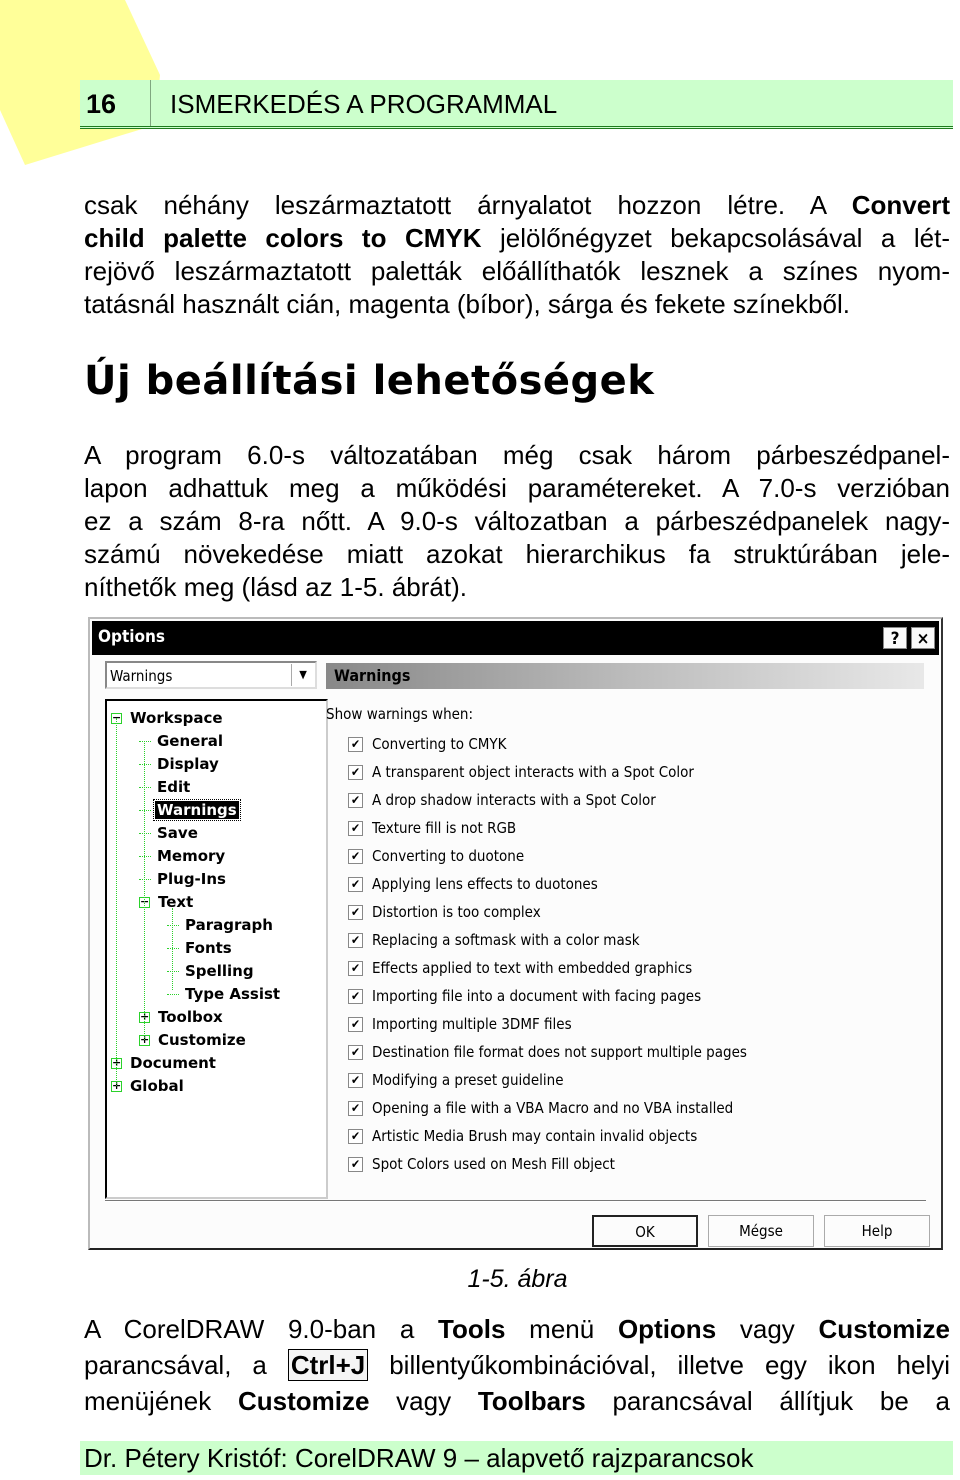 This screenshot has height=1480, width=960. I want to click on close-icon: ×, so click(923, 638).